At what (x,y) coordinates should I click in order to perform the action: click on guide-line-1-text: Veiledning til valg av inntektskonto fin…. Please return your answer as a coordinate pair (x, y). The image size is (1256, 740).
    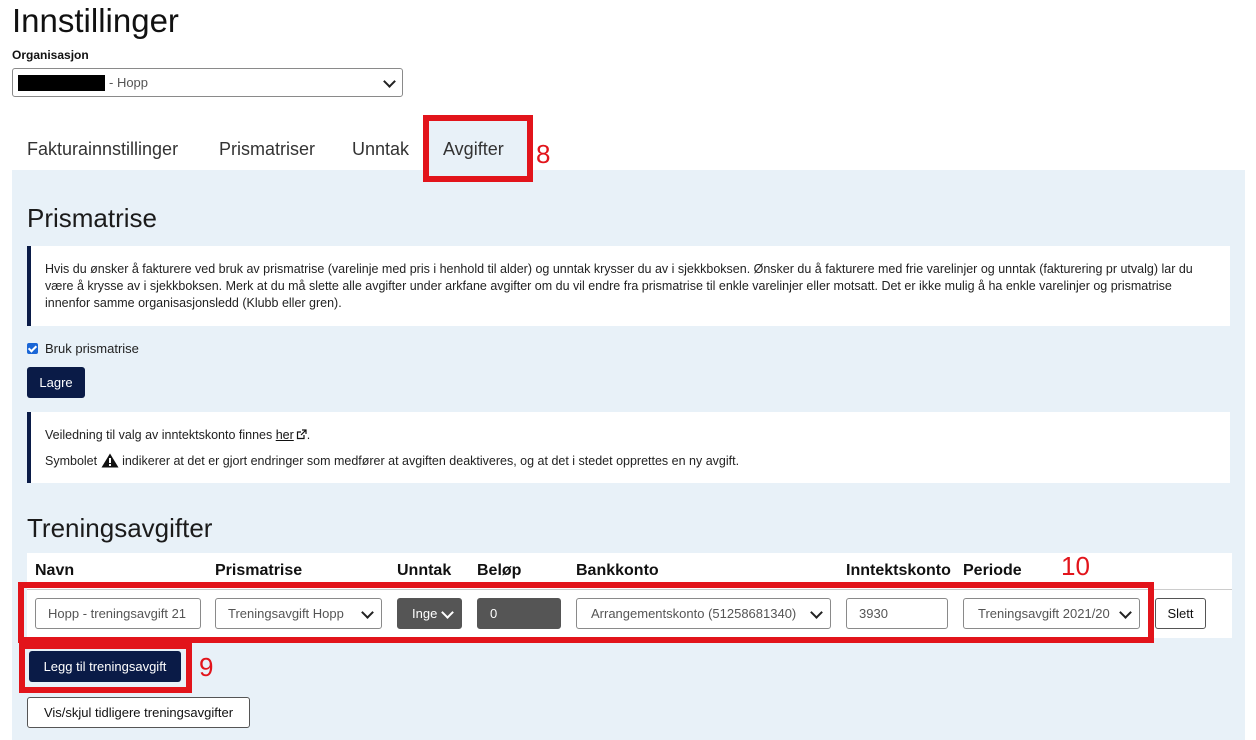
    Looking at the image, I should click on (160, 435).